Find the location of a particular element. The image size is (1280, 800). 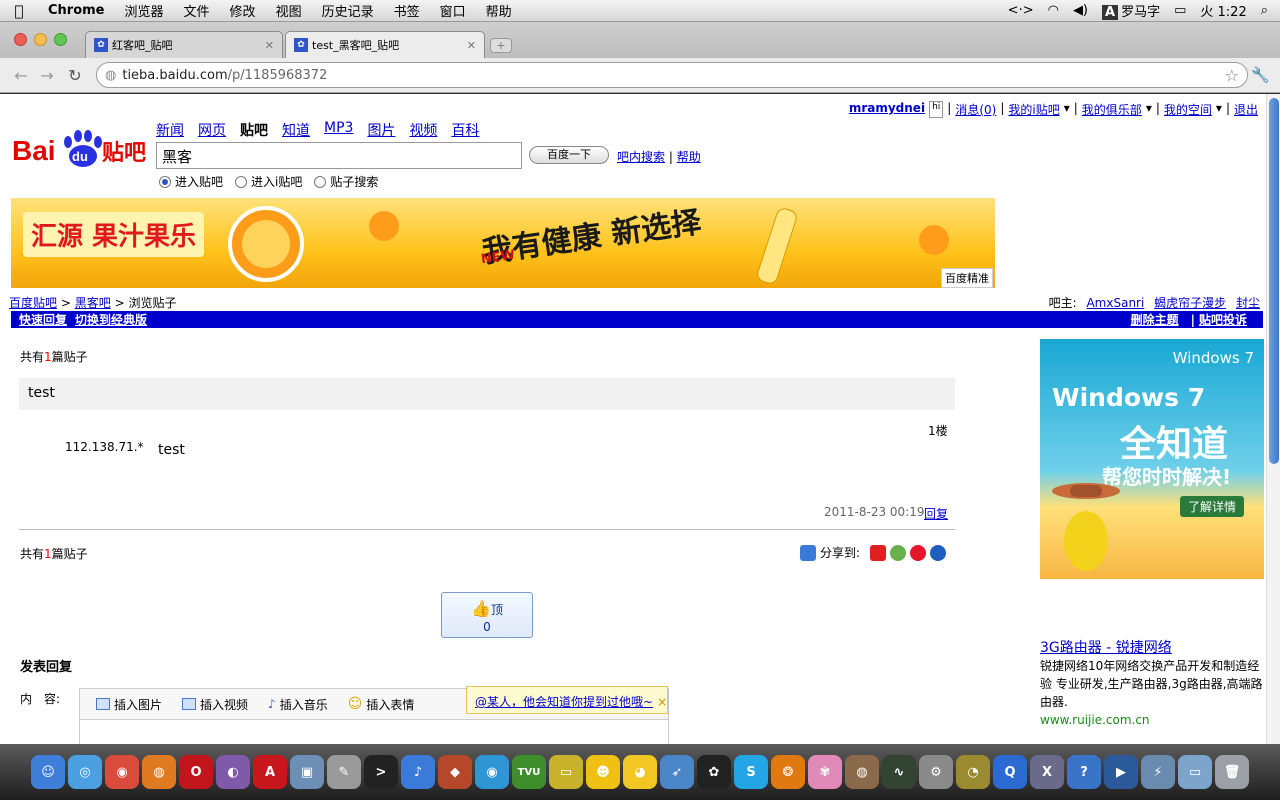

scrollbar-thumb is located at coordinates (1274, 281).